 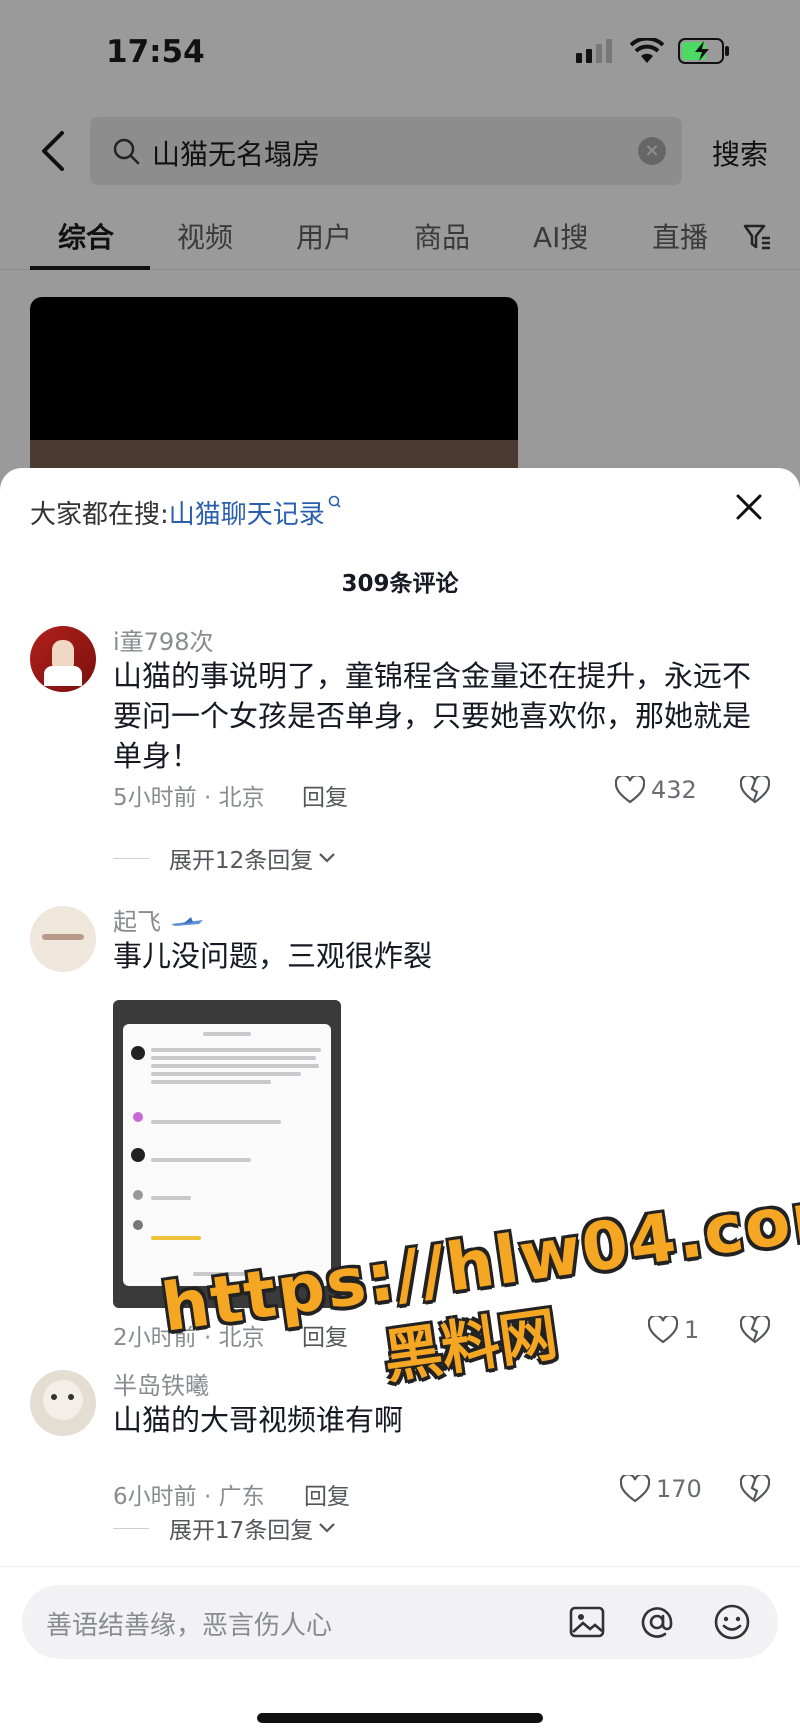 What do you see at coordinates (680, 236) in the screenshot?
I see `tab-live: 直播` at bounding box center [680, 236].